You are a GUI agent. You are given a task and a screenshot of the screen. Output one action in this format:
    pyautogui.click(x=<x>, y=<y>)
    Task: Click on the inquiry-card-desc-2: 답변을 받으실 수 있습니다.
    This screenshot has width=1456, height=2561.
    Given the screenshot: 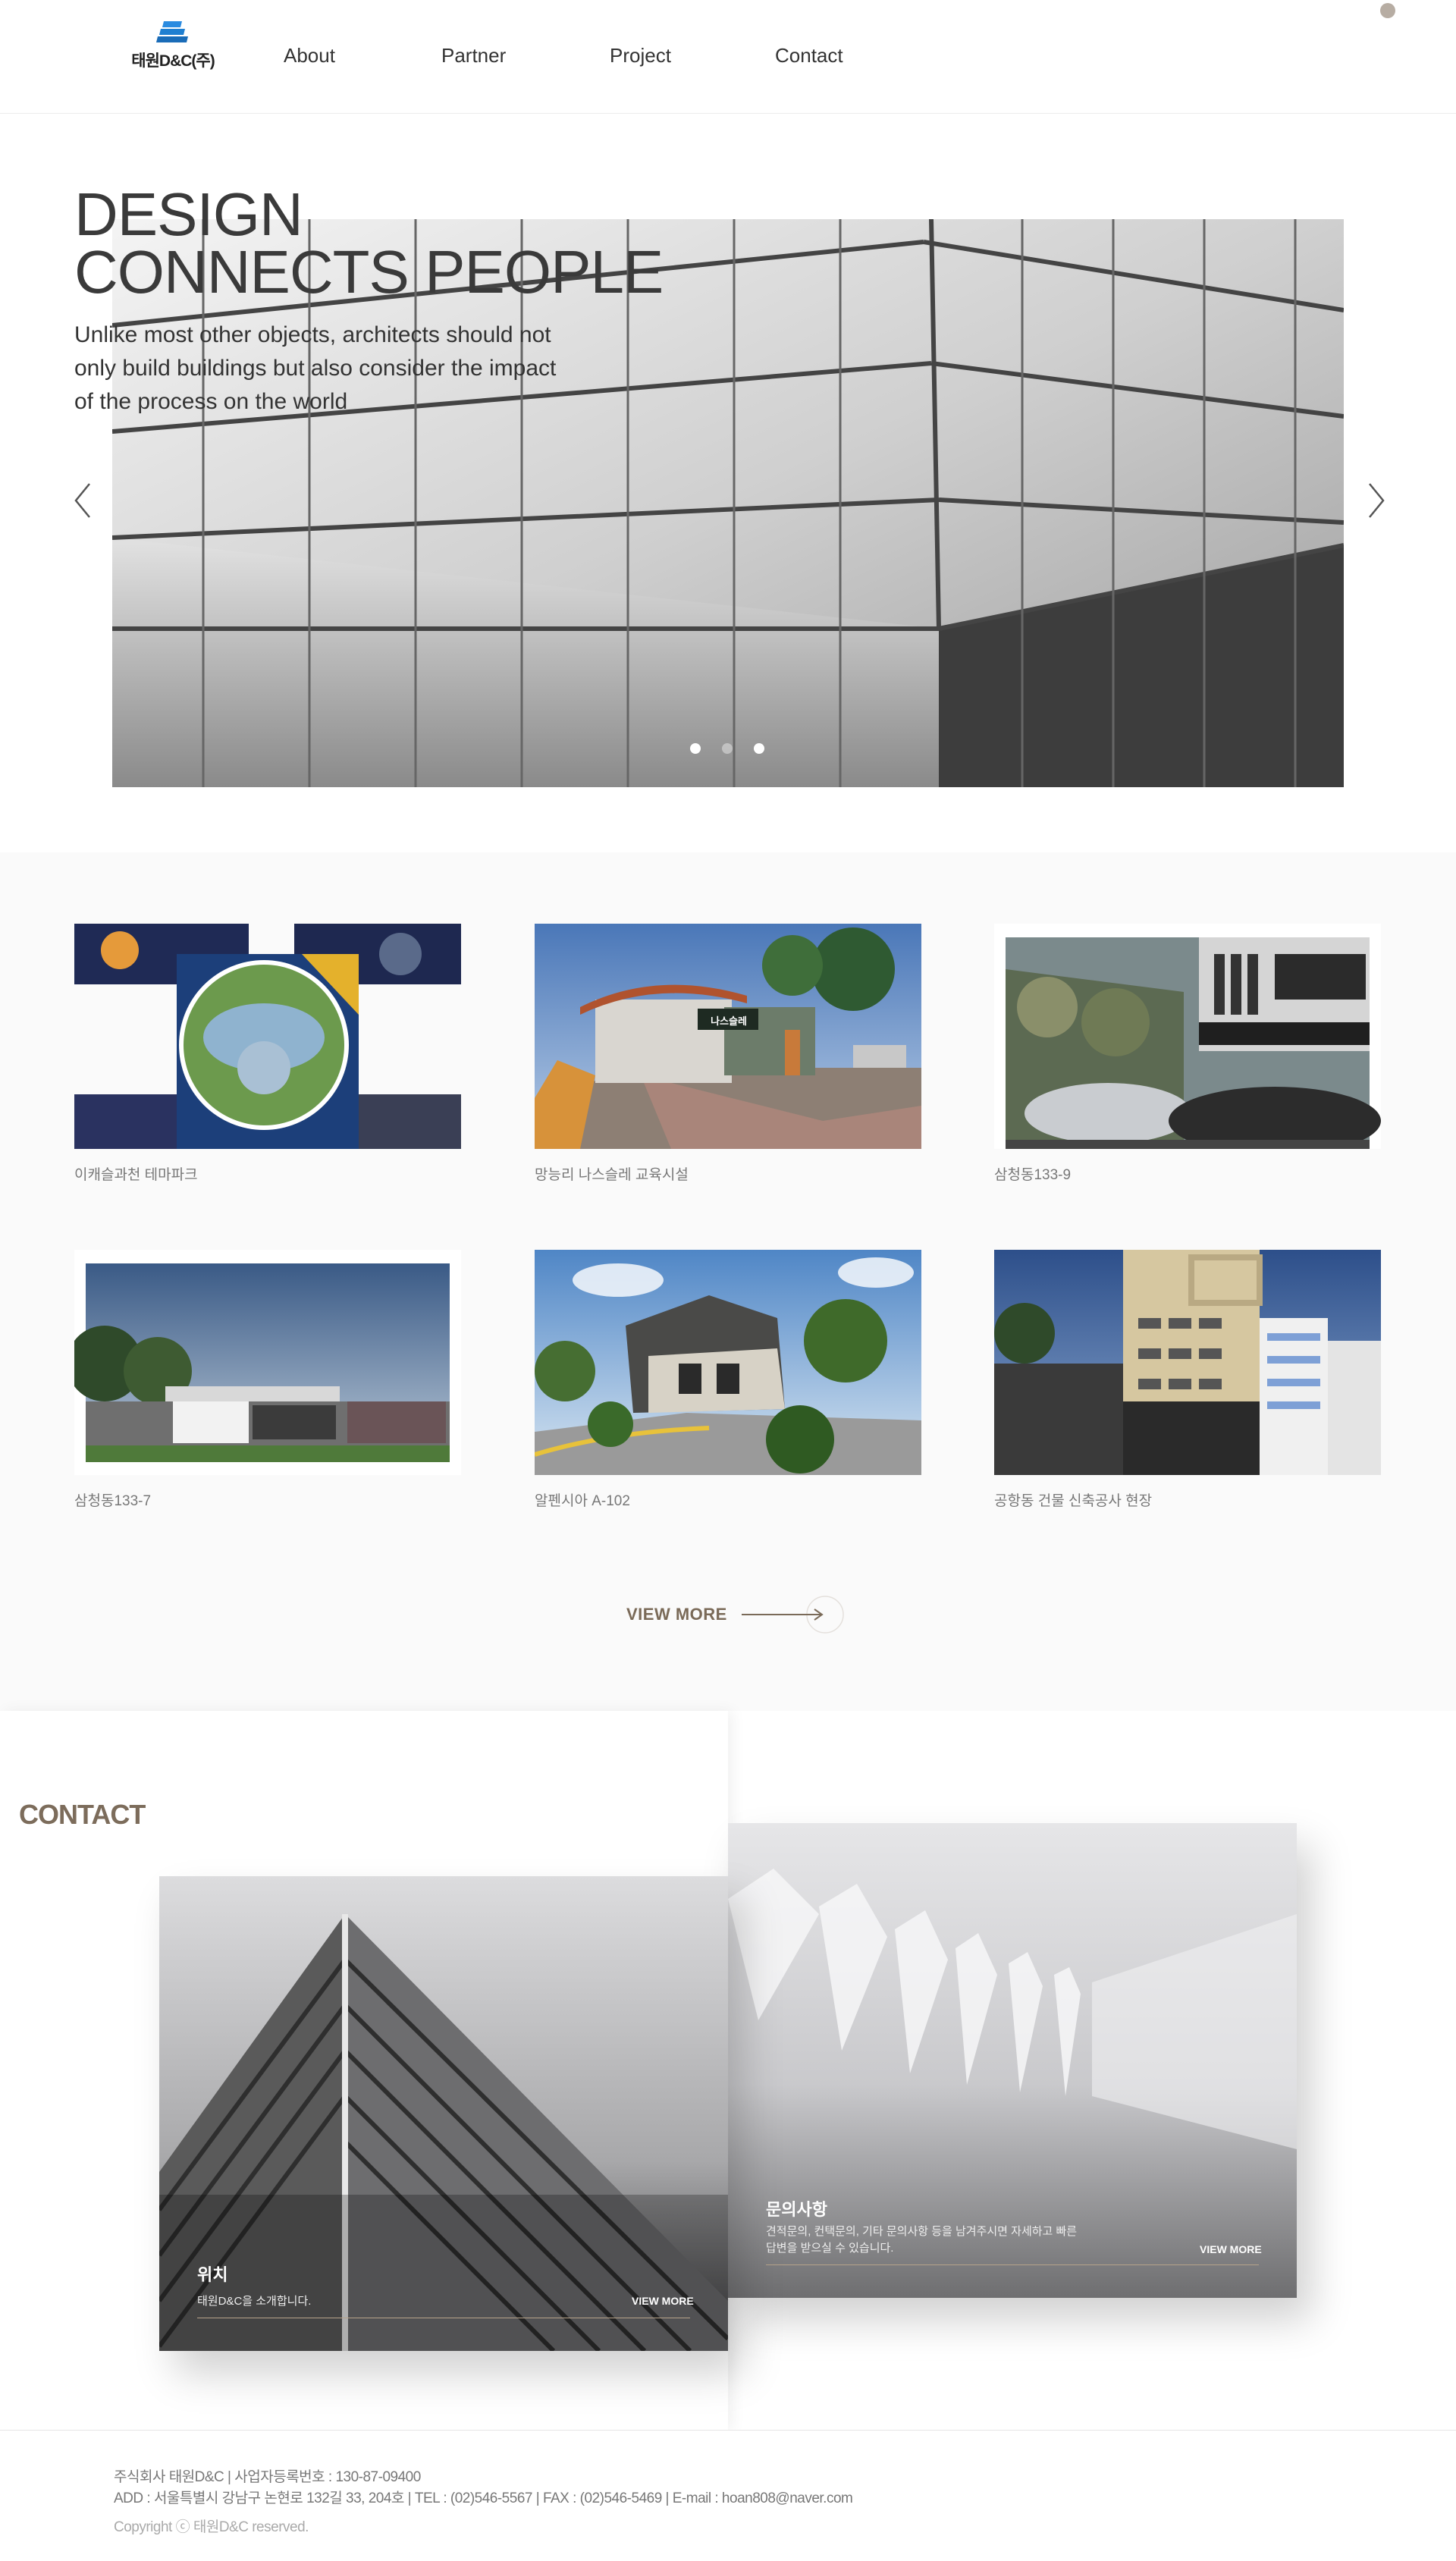 What is the action you would take?
    pyautogui.click(x=830, y=2248)
    